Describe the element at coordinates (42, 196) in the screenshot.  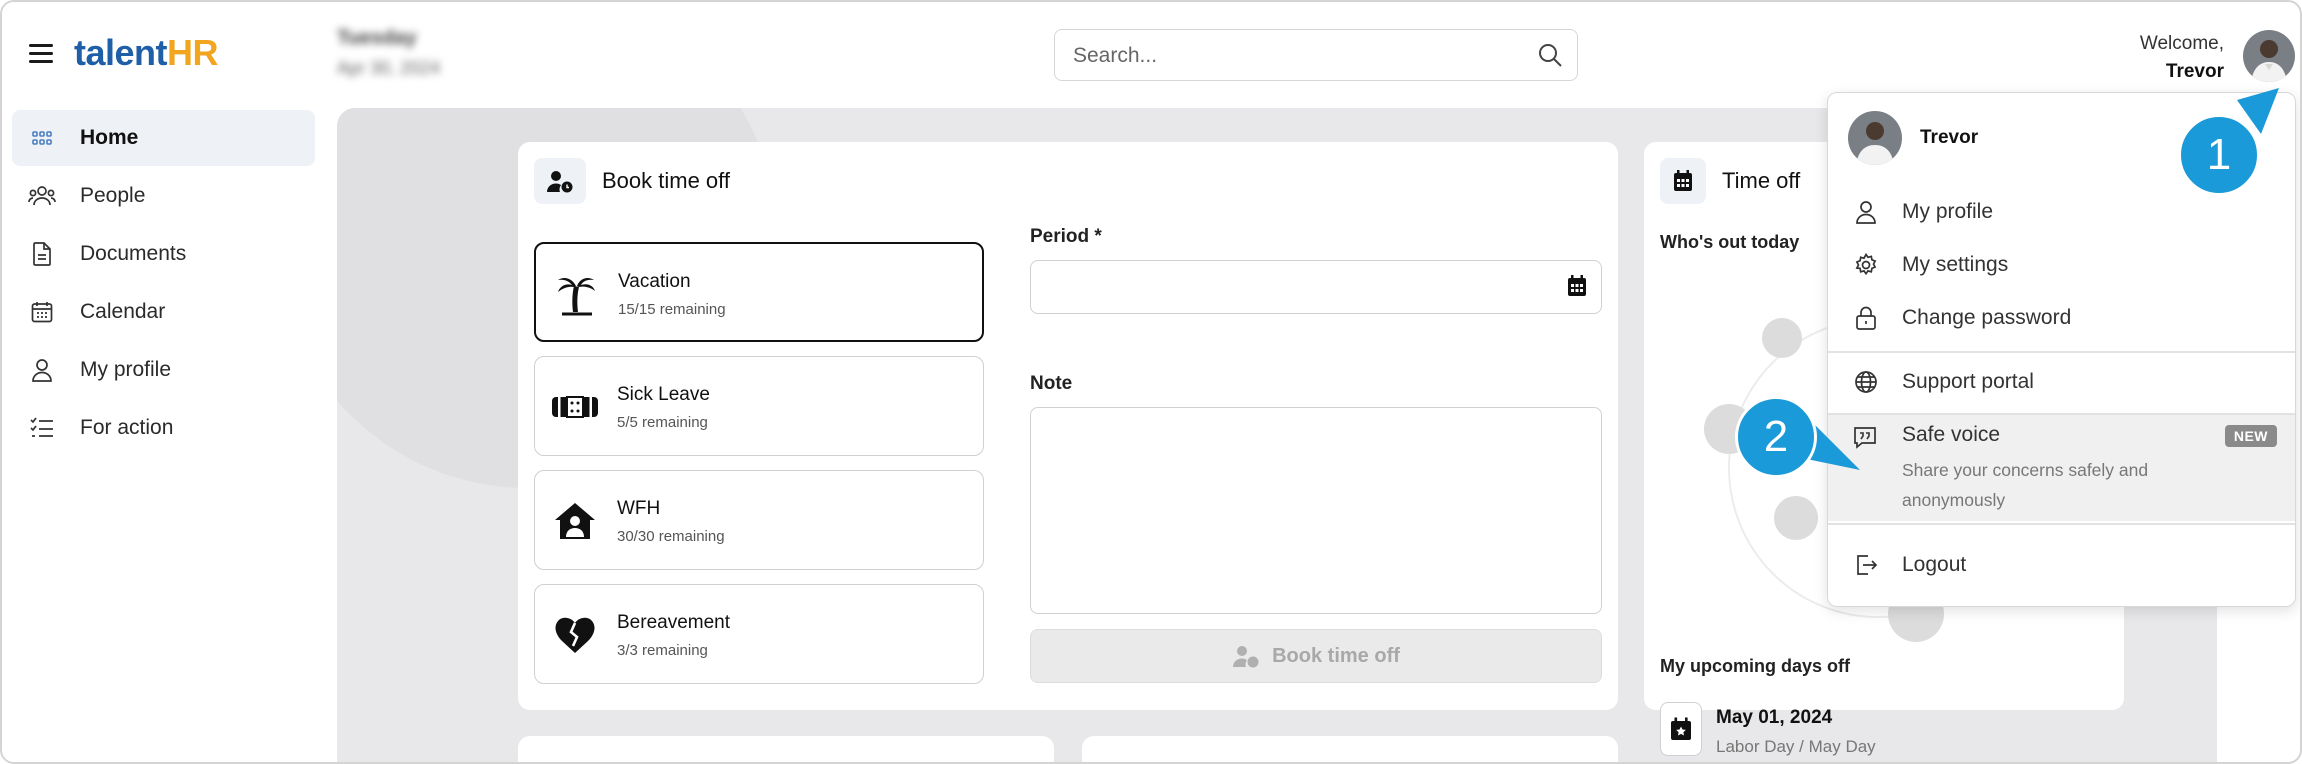
I see `people-icon` at that location.